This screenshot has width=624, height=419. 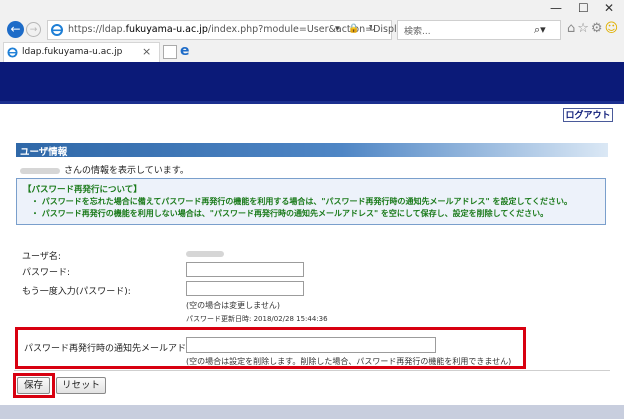 I want to click on feedback-smiley-icon: ☺, so click(x=613, y=28).